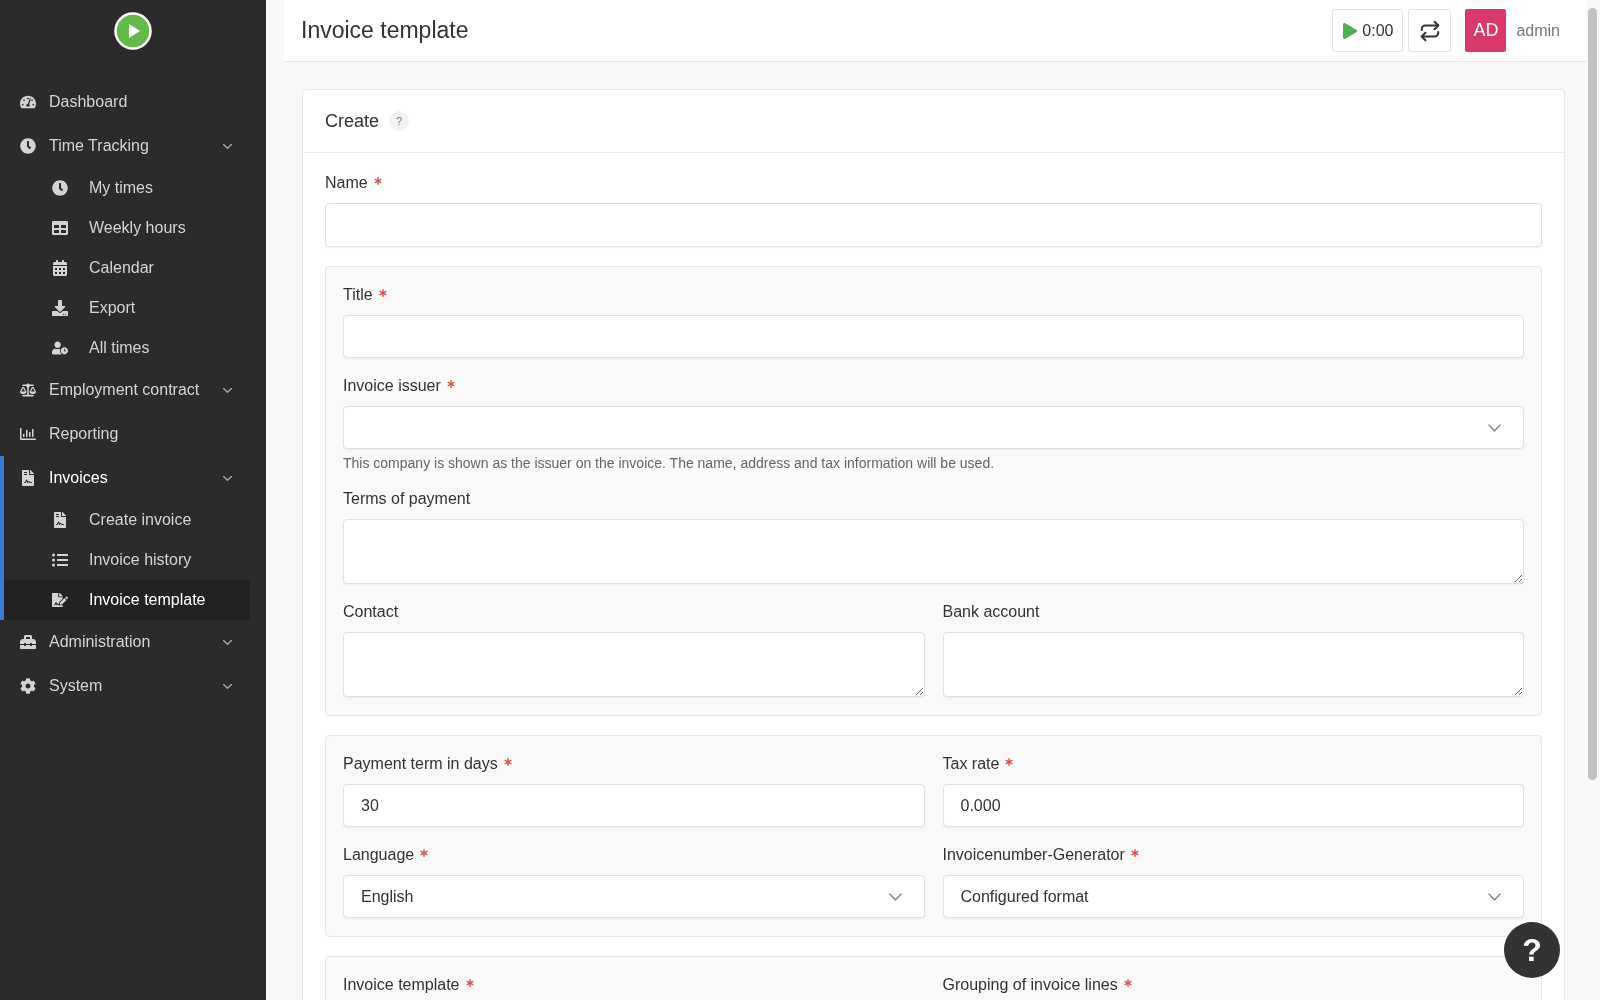  Describe the element at coordinates (60, 560) in the screenshot. I see `list-icon` at that location.